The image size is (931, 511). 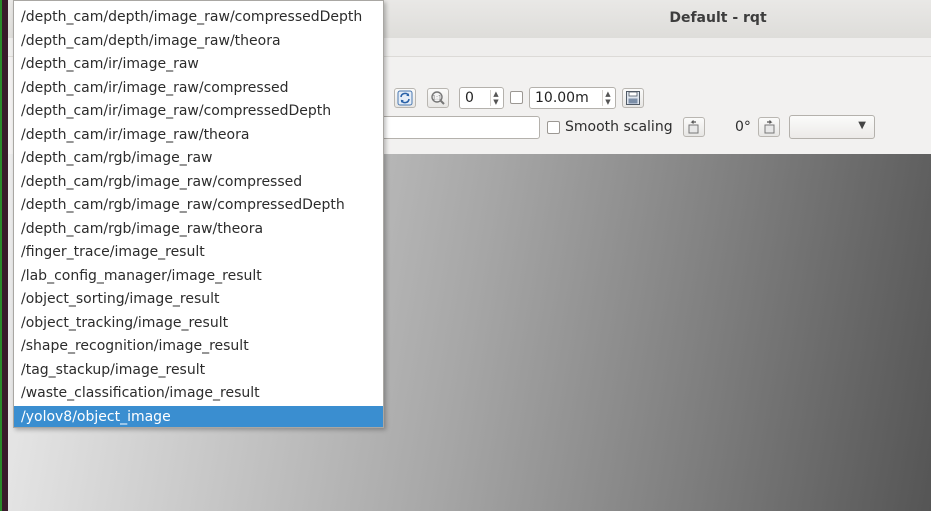 I want to click on topic-list-item: /depth_cam/ir/image_raw/theora, so click(x=198, y=135).